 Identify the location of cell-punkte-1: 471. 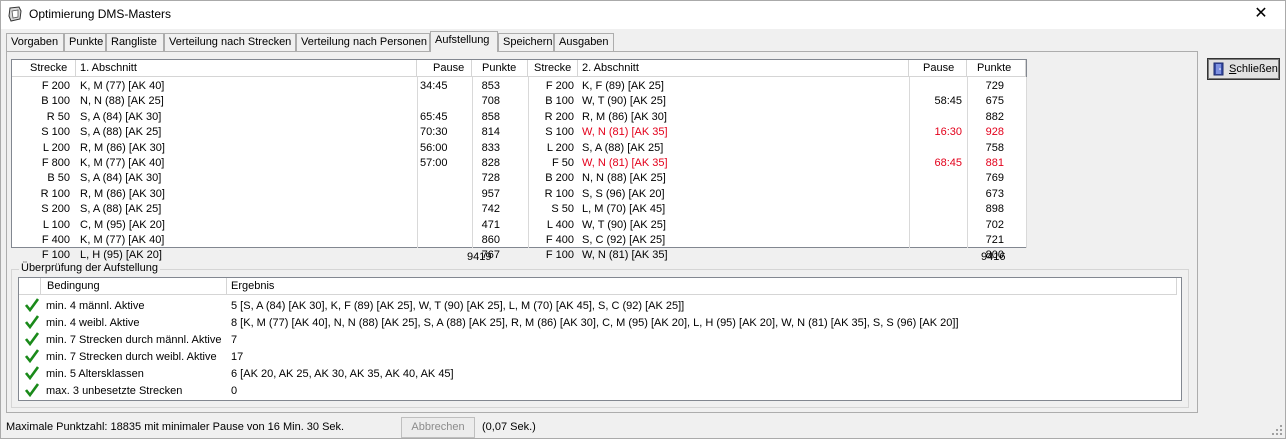
(490, 224).